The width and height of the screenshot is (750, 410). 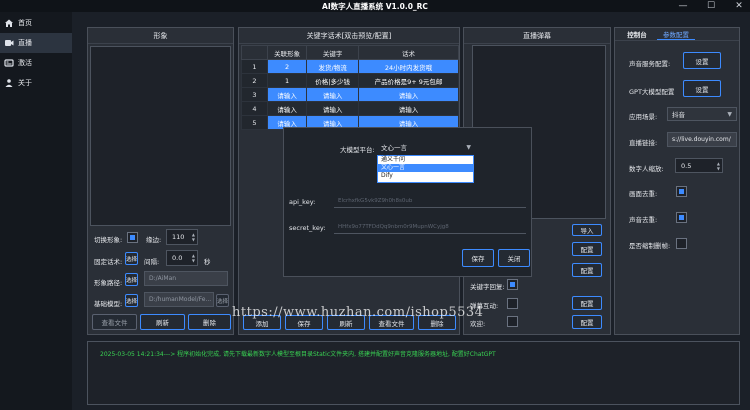 I want to click on cell-avatar: 2, so click(x=287, y=66).